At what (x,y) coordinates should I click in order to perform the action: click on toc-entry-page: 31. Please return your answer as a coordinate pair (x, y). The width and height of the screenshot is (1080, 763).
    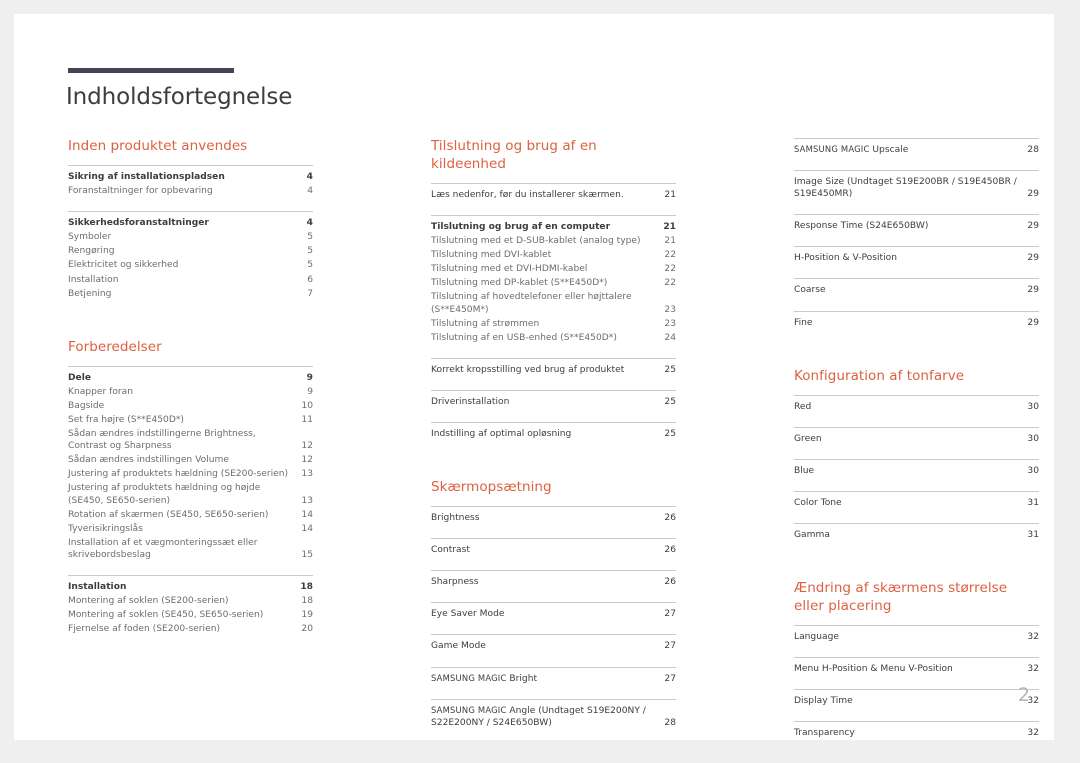
    Looking at the image, I should click on (1033, 534).